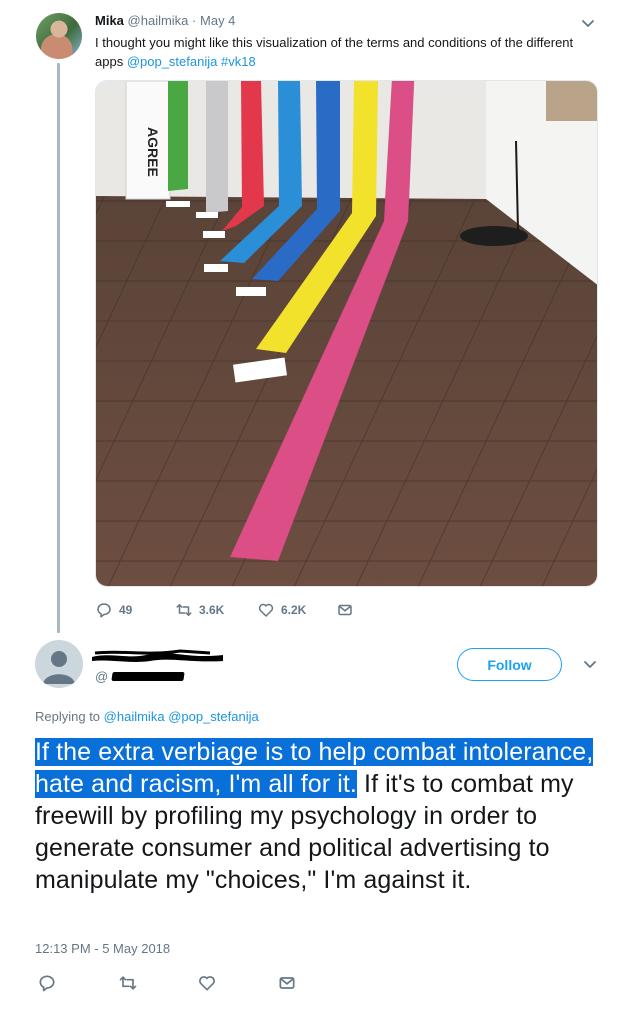 Image resolution: width=635 pixels, height=1021 pixels. What do you see at coordinates (238, 61) in the screenshot?
I see `hashtag-link: #vk18` at bounding box center [238, 61].